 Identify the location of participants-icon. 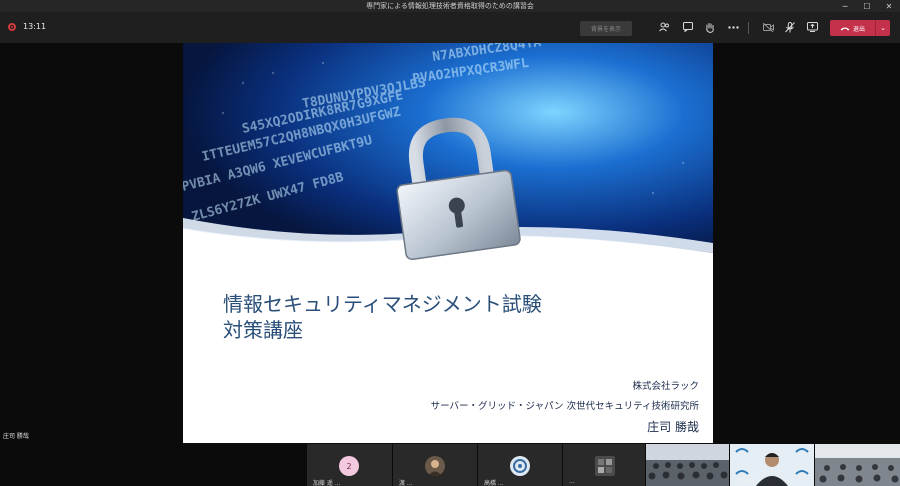
(664, 27).